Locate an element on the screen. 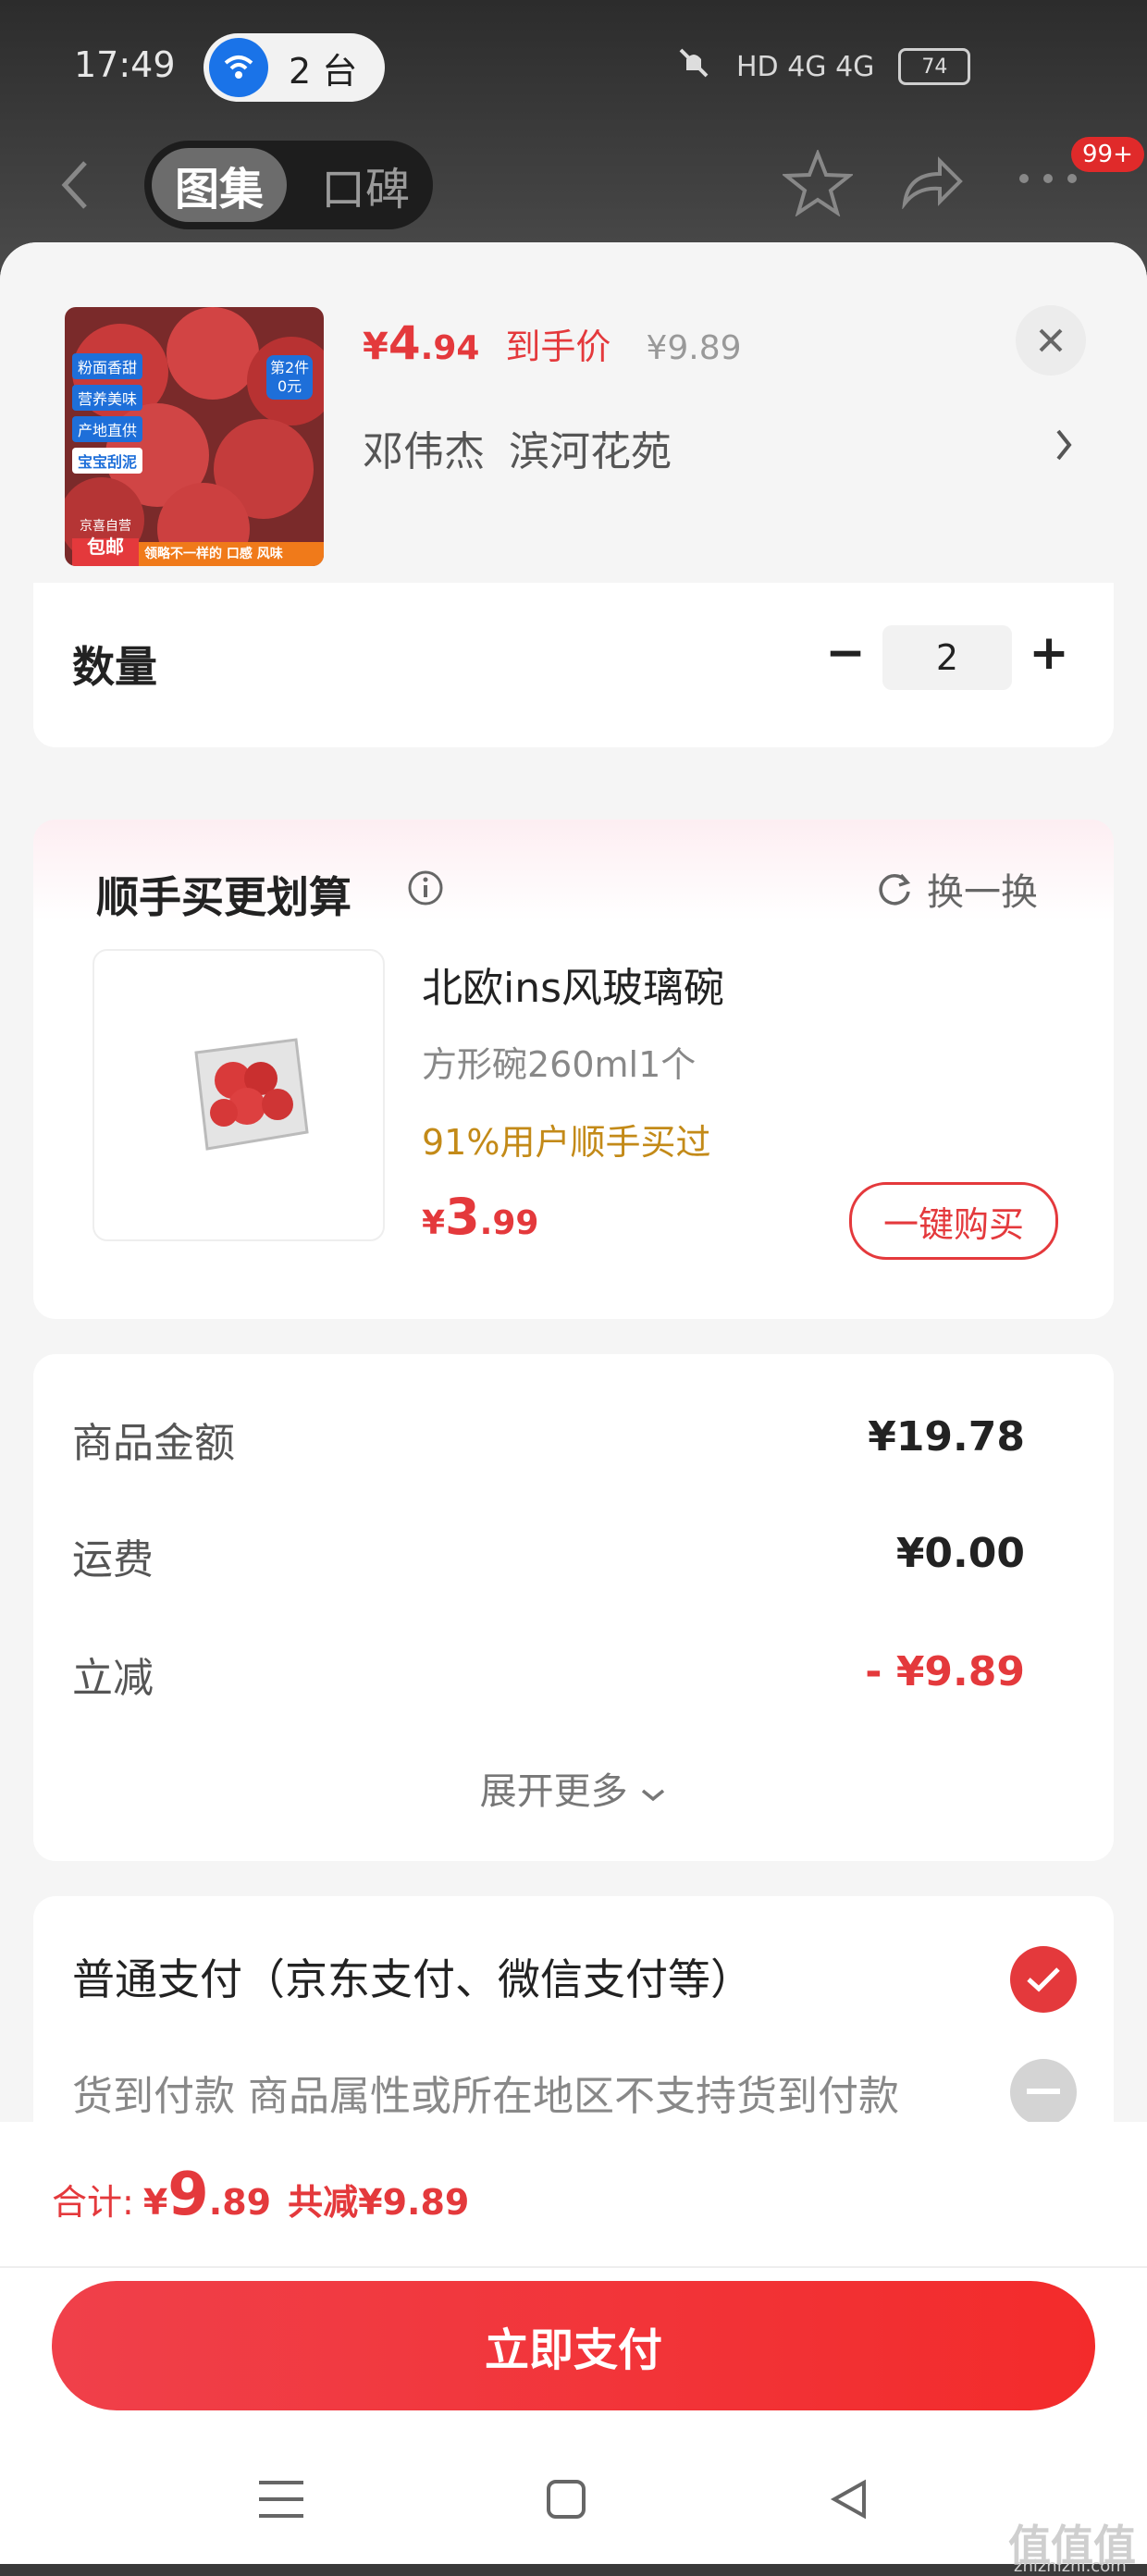 The image size is (1147, 2576). hotspot-indicator: 2 台 is located at coordinates (294, 67).